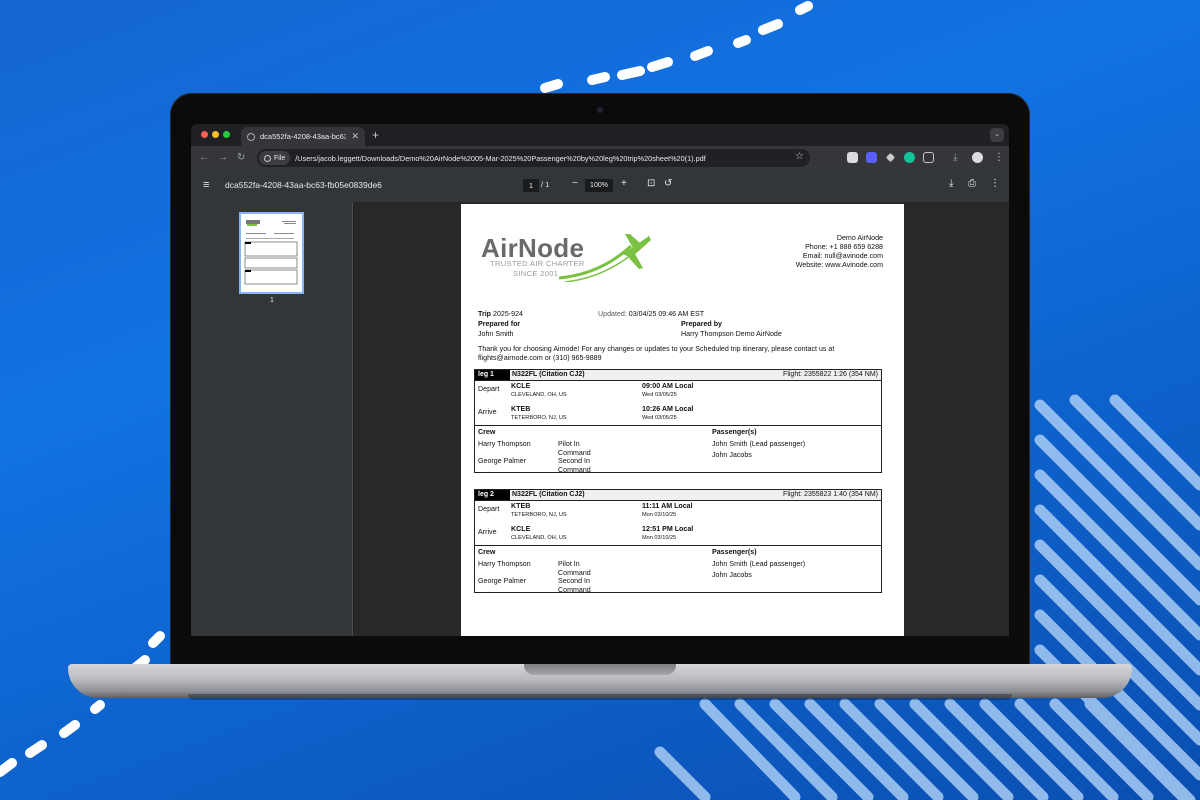  I want to click on tab-search-icon: ⌄, so click(997, 135).